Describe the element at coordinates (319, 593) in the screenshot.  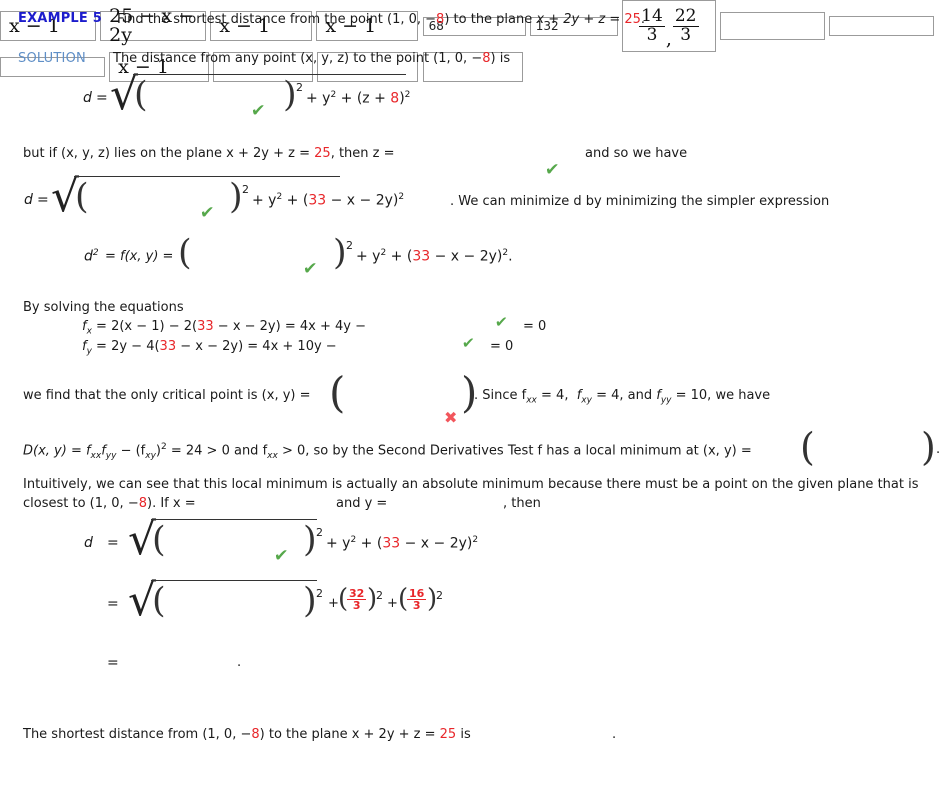
I see `final-d2-exponent: 2` at that location.